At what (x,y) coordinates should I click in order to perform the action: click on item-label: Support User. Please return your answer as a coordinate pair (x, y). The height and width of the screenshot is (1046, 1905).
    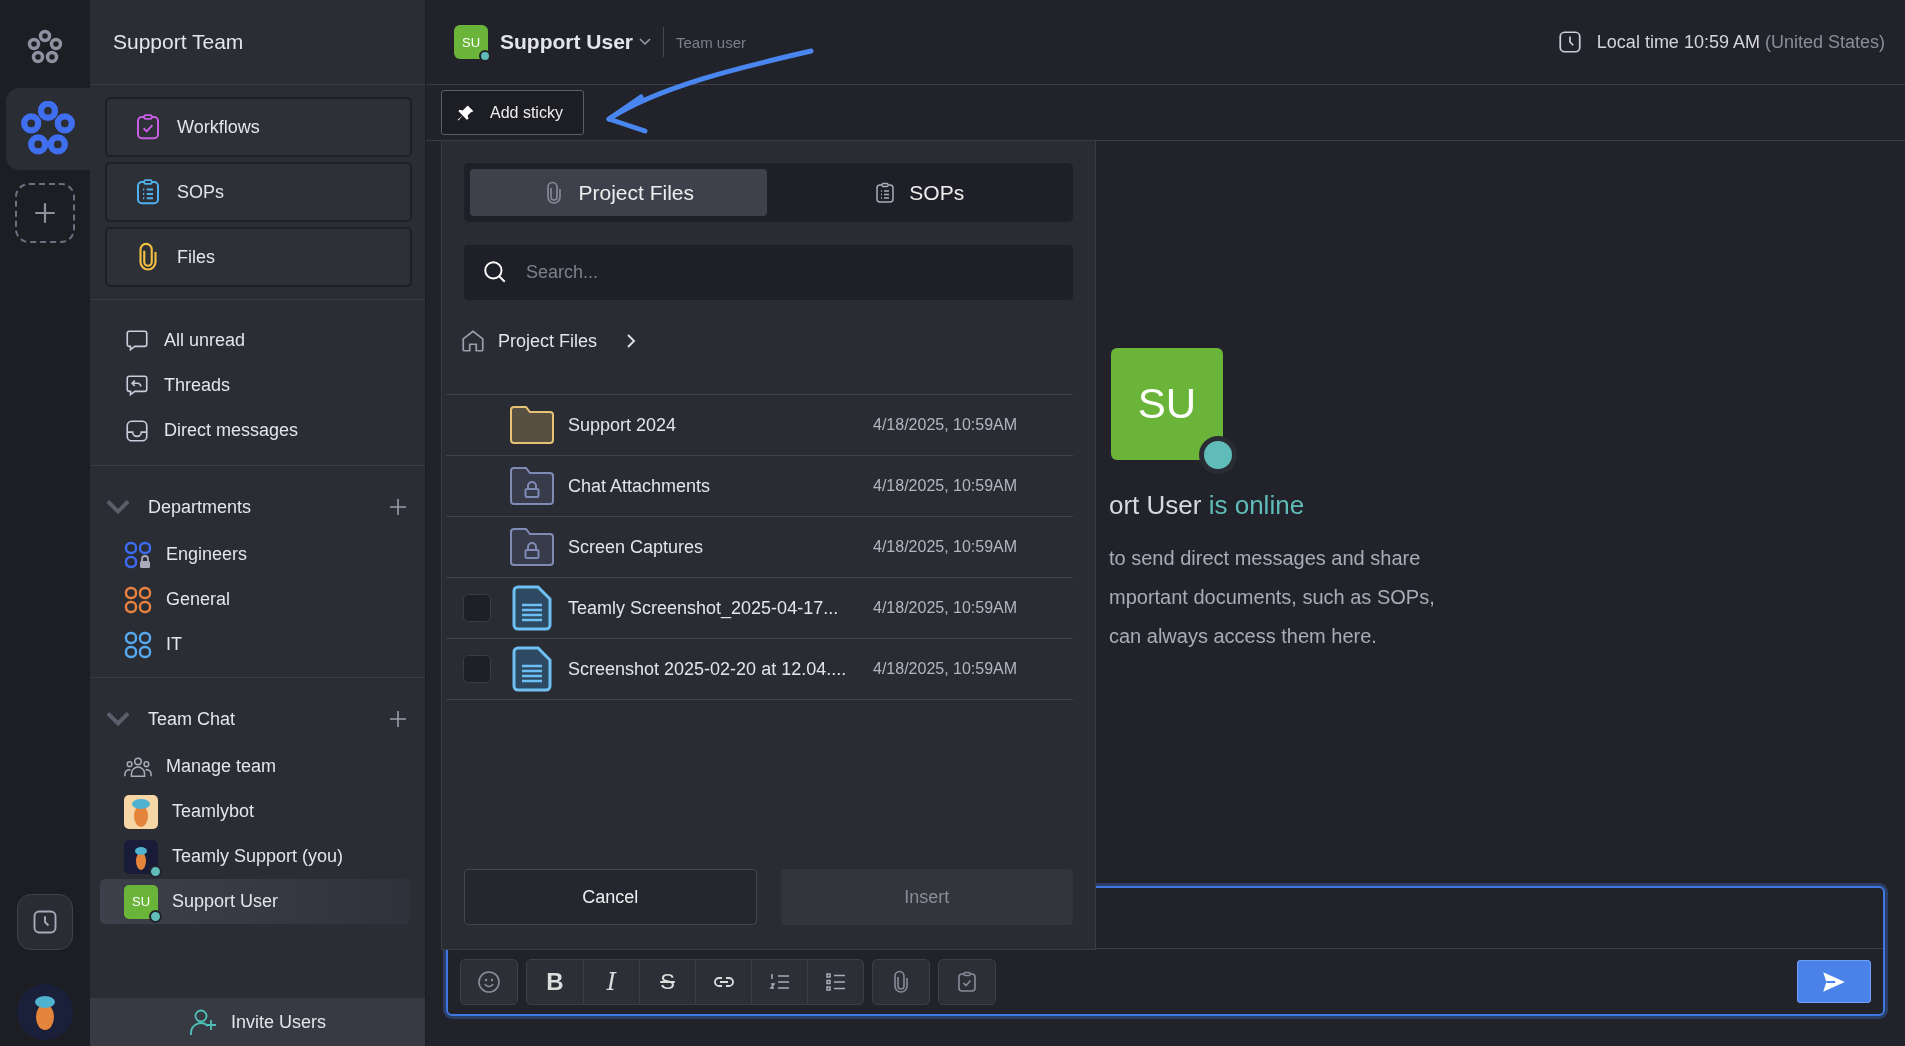
    Looking at the image, I should click on (225, 901).